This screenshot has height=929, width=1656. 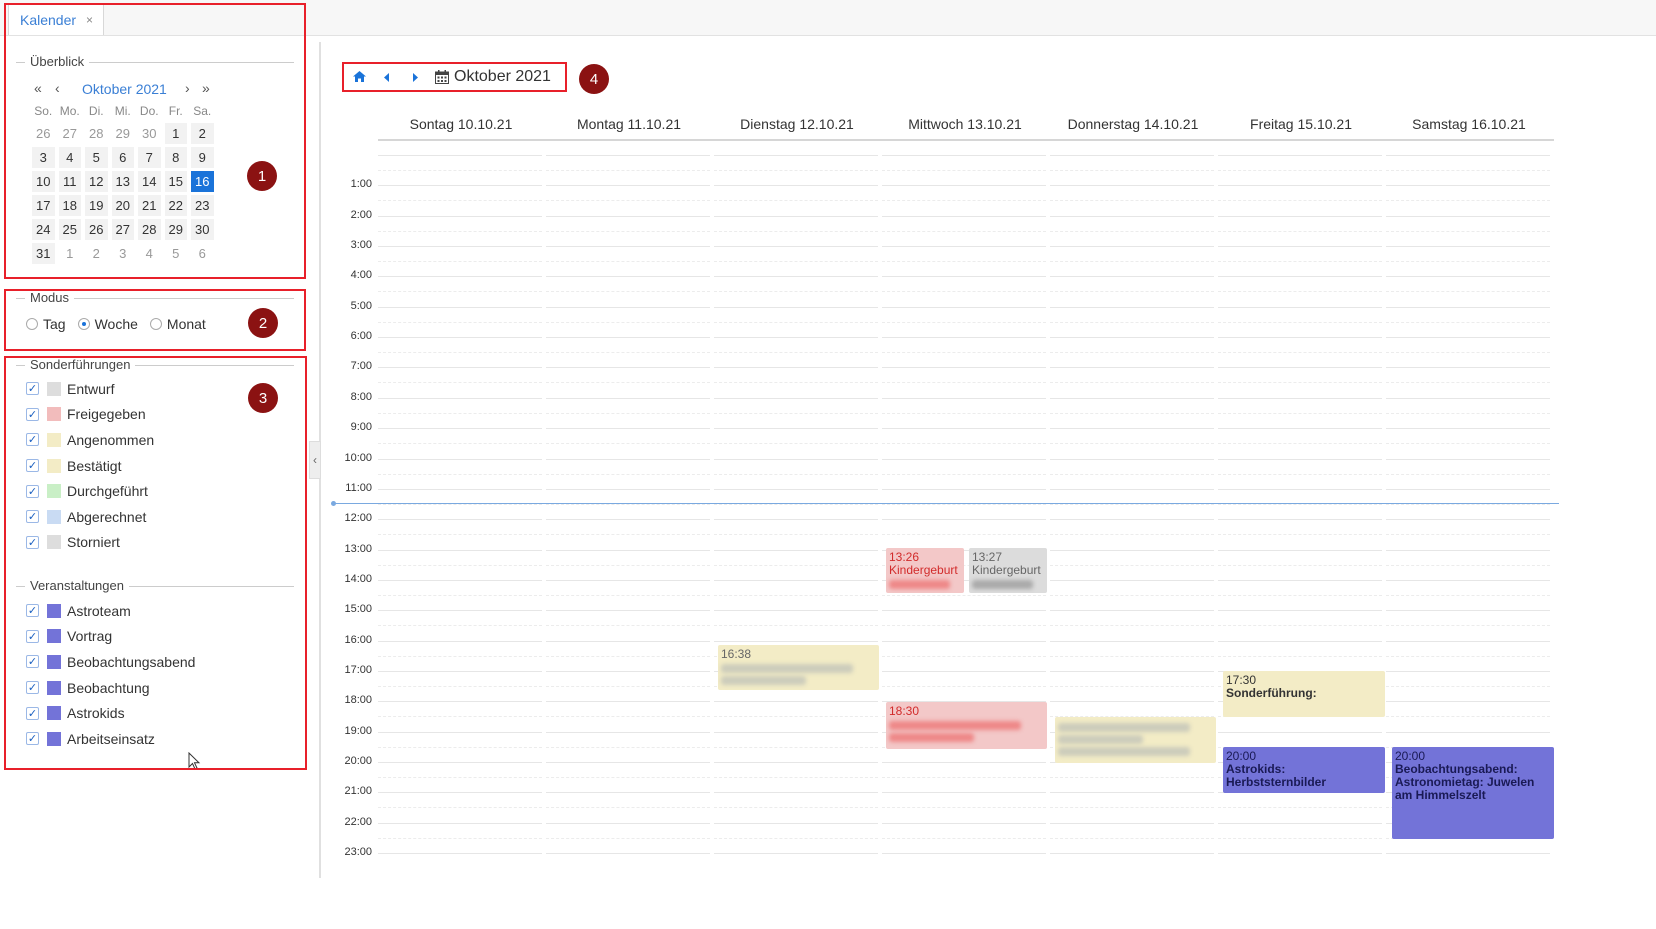 What do you see at coordinates (315, 460) in the screenshot?
I see `collapse-panel-icon: ‹` at bounding box center [315, 460].